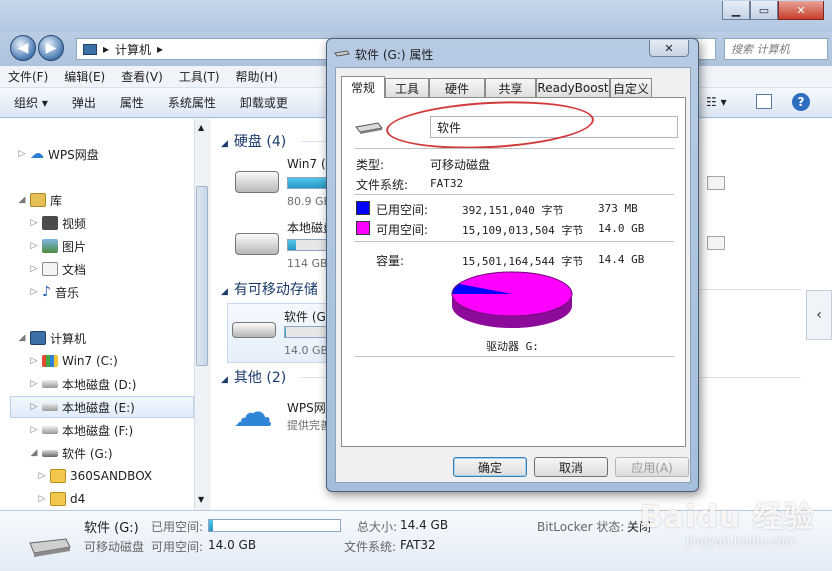 The width and height of the screenshot is (832, 571). Describe the element at coordinates (257, 76) in the screenshot. I see `menu-help: 帮助(H)` at that location.